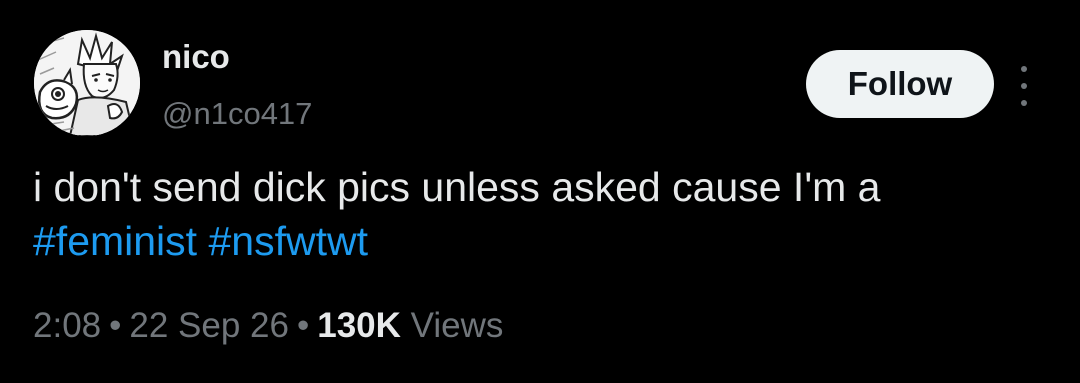 The height and width of the screenshot is (383, 1080). Describe the element at coordinates (457, 325) in the screenshot. I see `views-label: Views` at that location.